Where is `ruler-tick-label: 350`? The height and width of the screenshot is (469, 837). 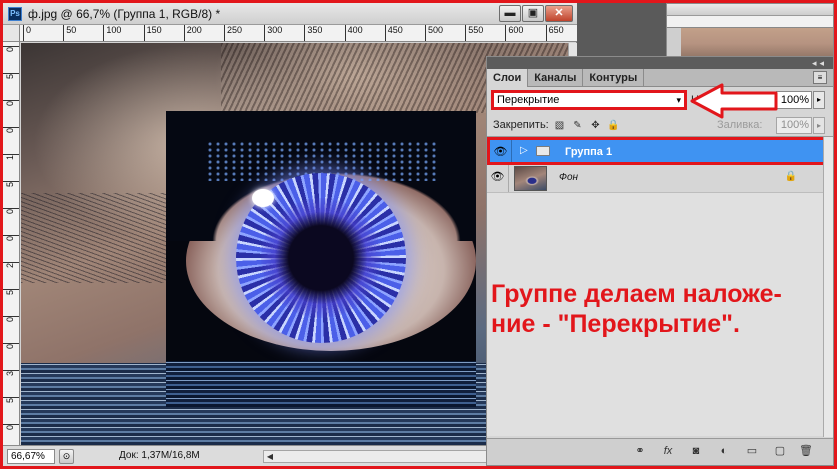 ruler-tick-label: 350 is located at coordinates (313, 33).